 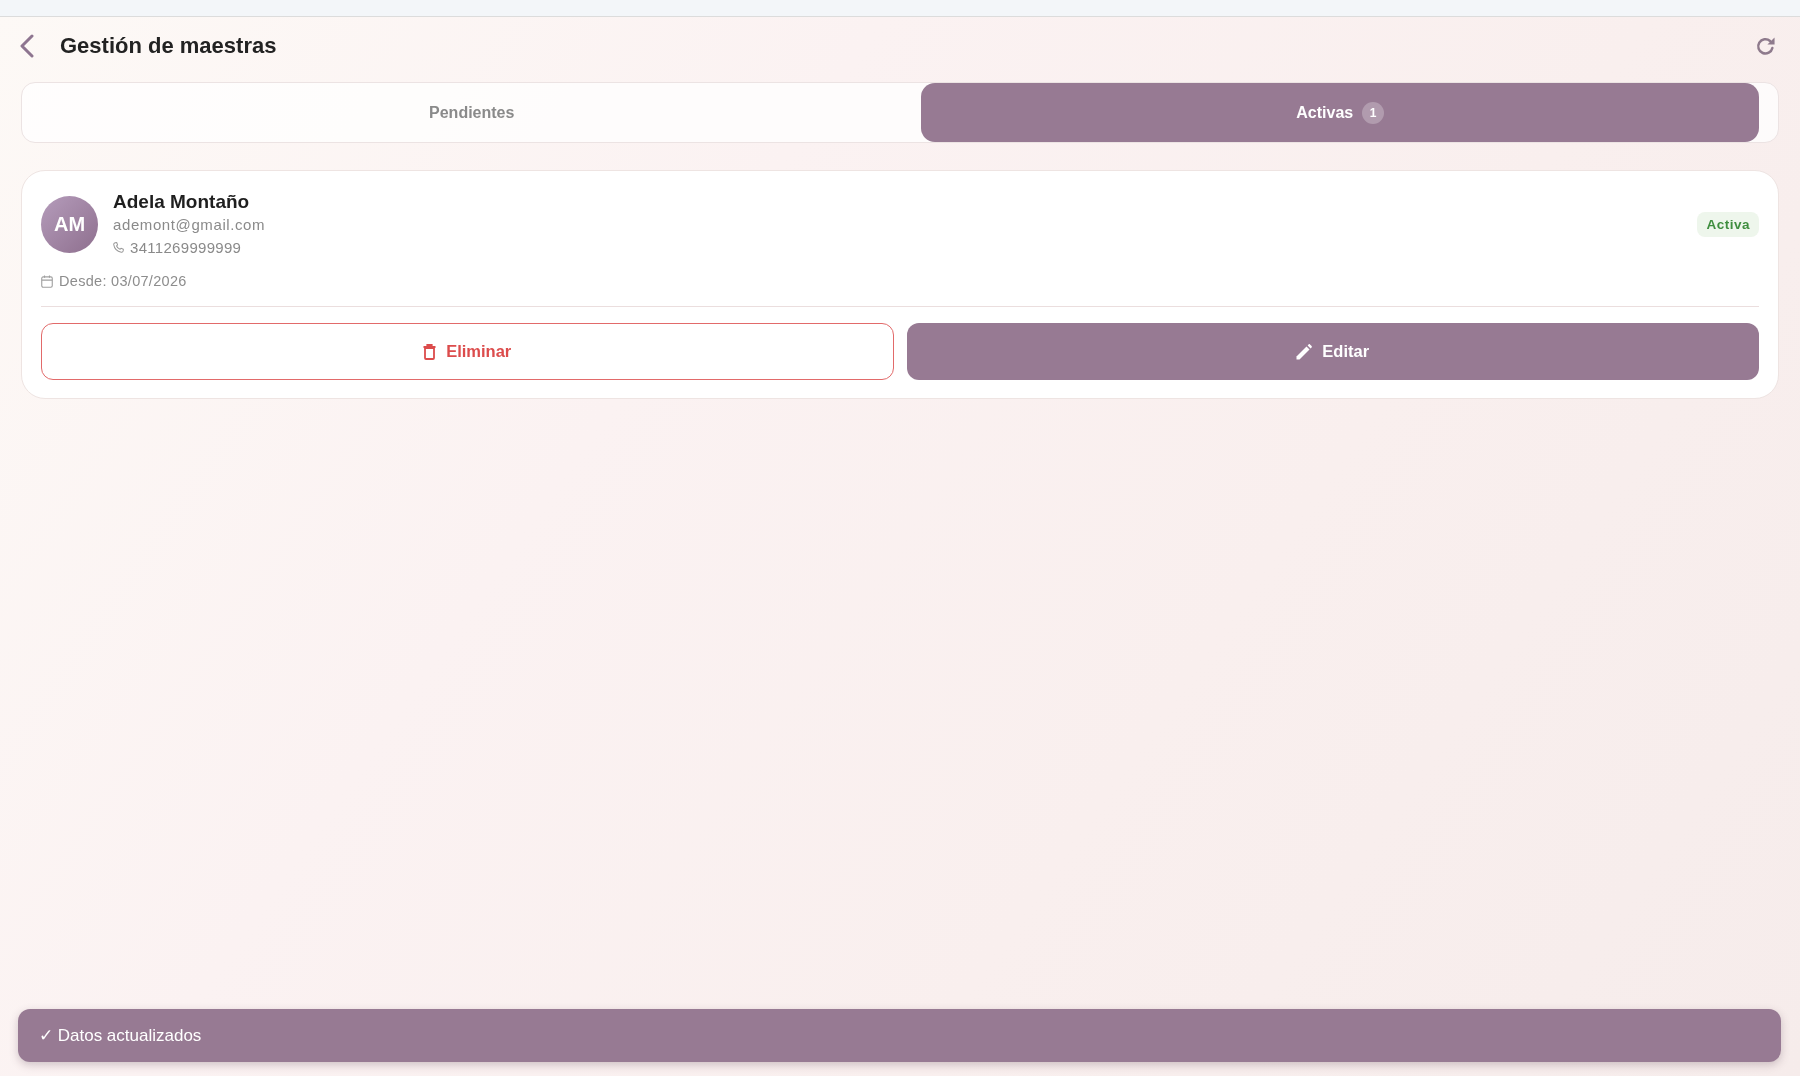 I want to click on since-date: Desde: 03/07/2026, so click(x=123, y=281).